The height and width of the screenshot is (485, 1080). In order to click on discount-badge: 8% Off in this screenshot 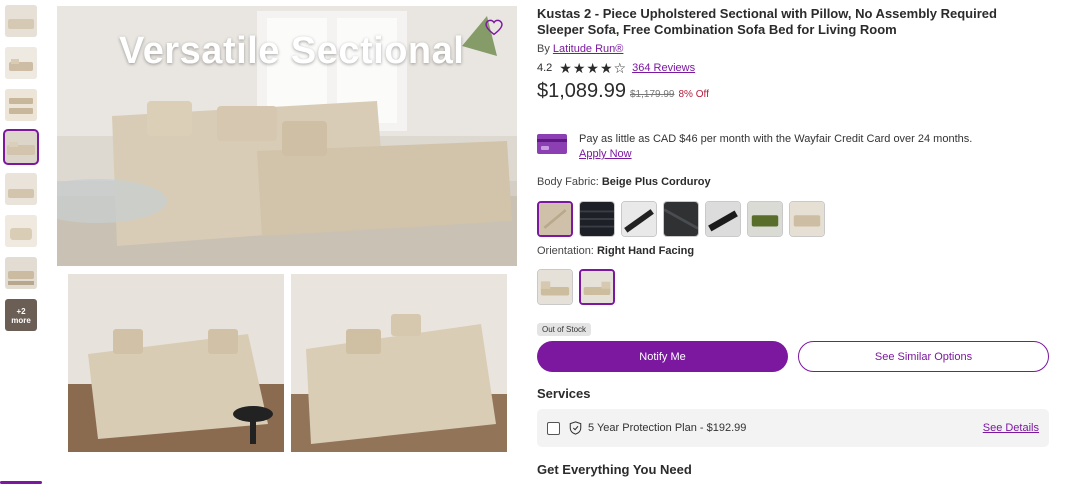, I will do `click(693, 94)`.